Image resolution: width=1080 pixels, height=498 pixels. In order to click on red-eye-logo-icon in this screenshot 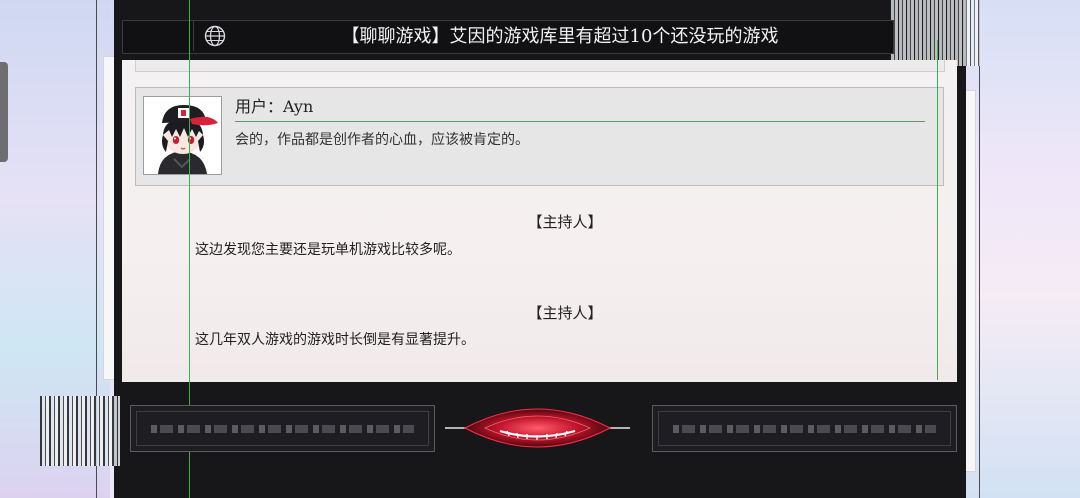, I will do `click(537, 428)`.